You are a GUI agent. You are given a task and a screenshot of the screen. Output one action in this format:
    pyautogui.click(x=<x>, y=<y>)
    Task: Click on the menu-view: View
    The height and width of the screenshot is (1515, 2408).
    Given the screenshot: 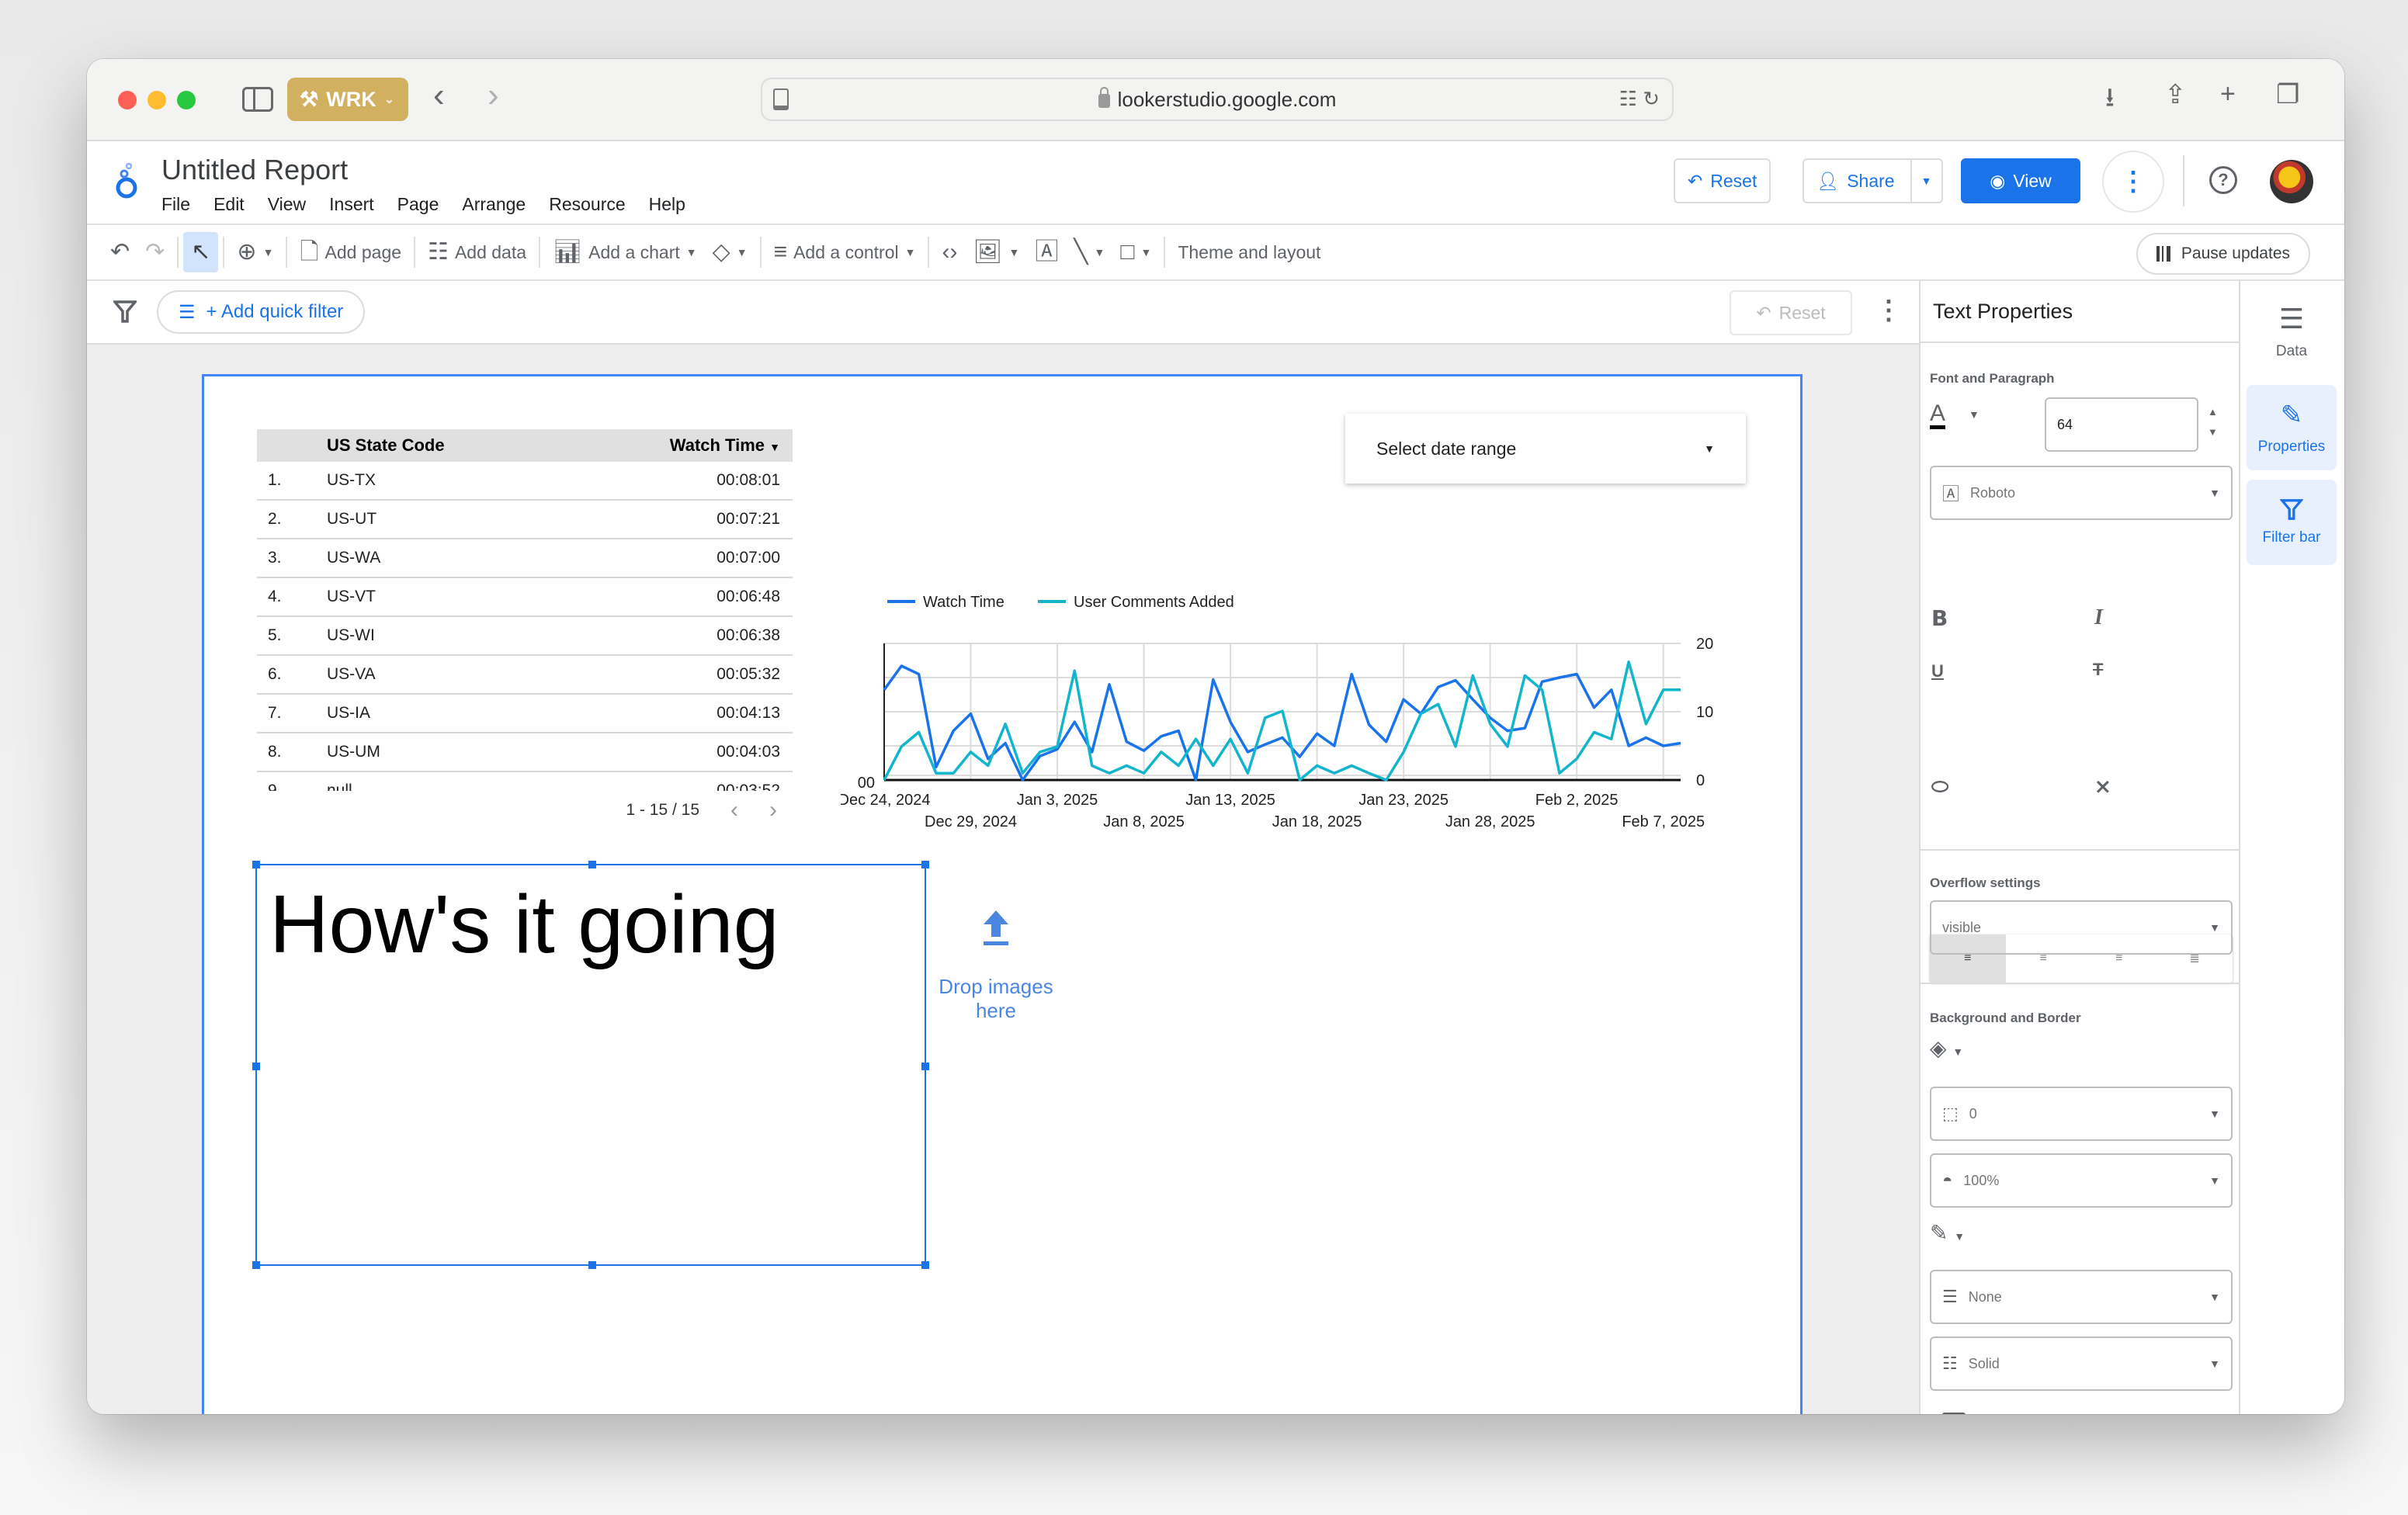 What is the action you would take?
    pyautogui.click(x=287, y=204)
    